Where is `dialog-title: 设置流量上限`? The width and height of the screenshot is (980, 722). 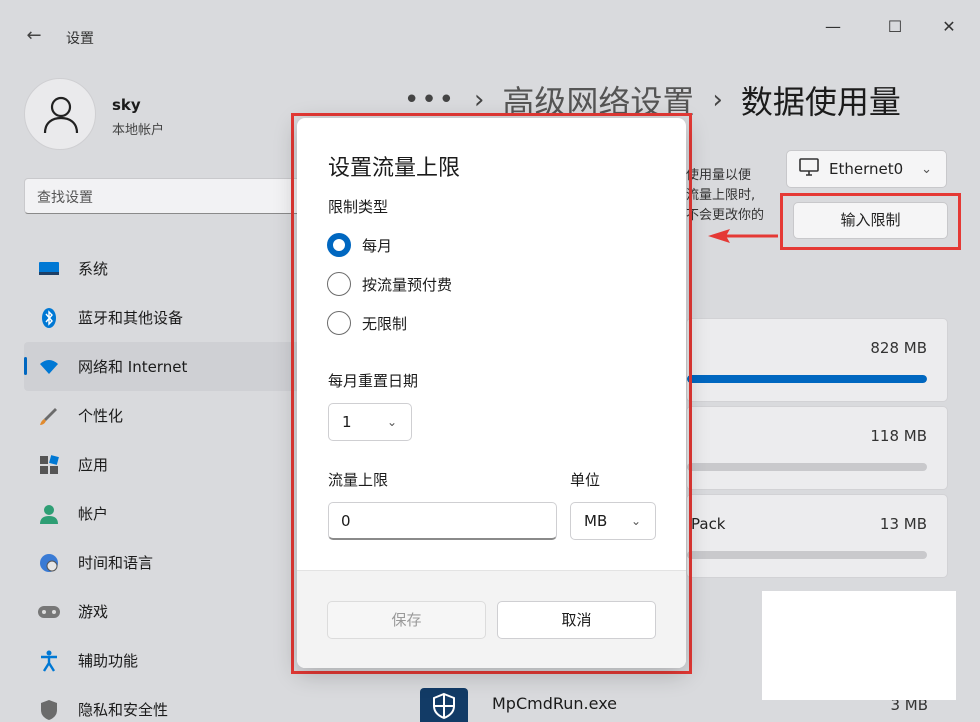
dialog-title: 设置流量上限 is located at coordinates (394, 168).